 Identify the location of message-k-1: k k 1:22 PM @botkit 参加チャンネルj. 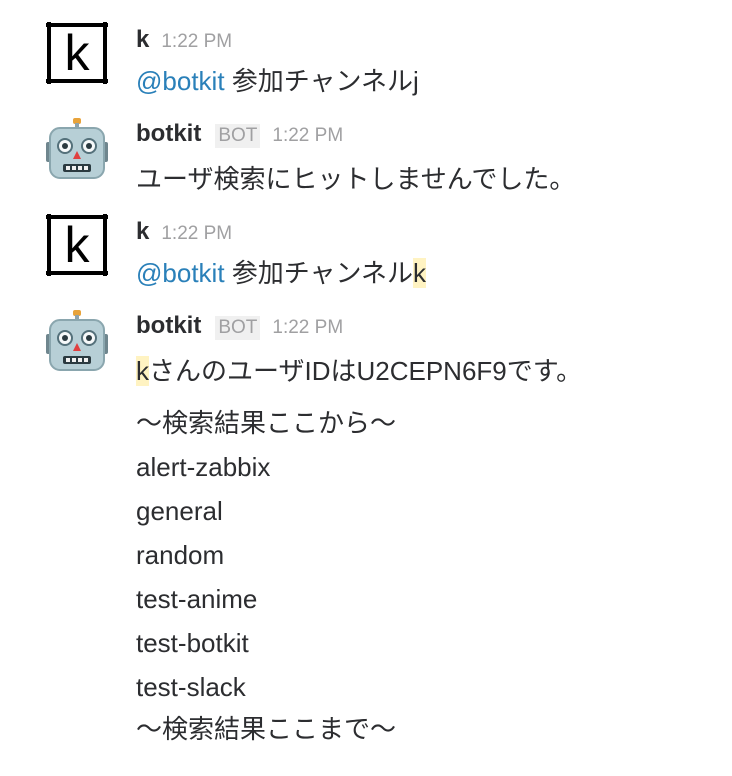
(366, 62).